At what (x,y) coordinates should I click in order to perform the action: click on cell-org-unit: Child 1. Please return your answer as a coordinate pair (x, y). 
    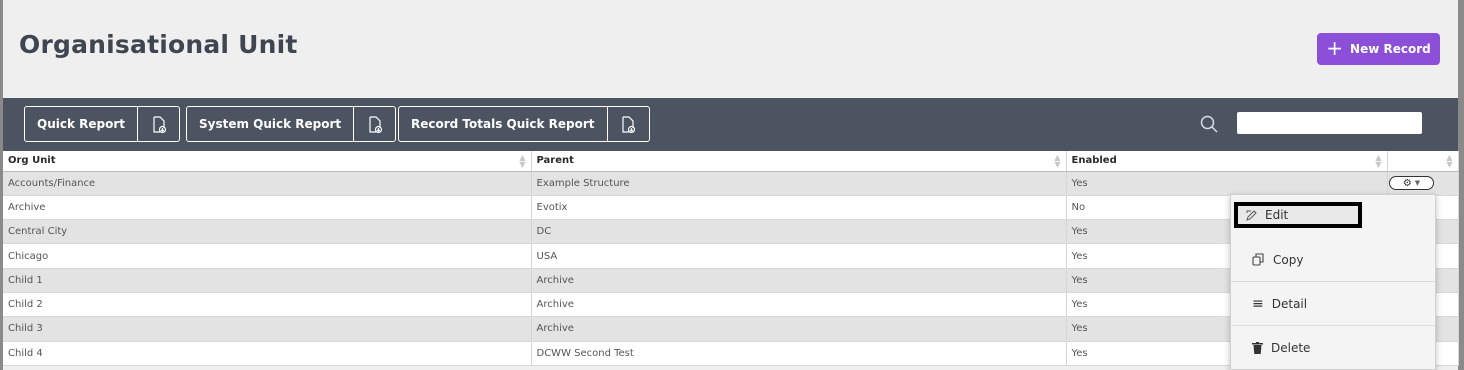
    Looking at the image, I should click on (267, 280).